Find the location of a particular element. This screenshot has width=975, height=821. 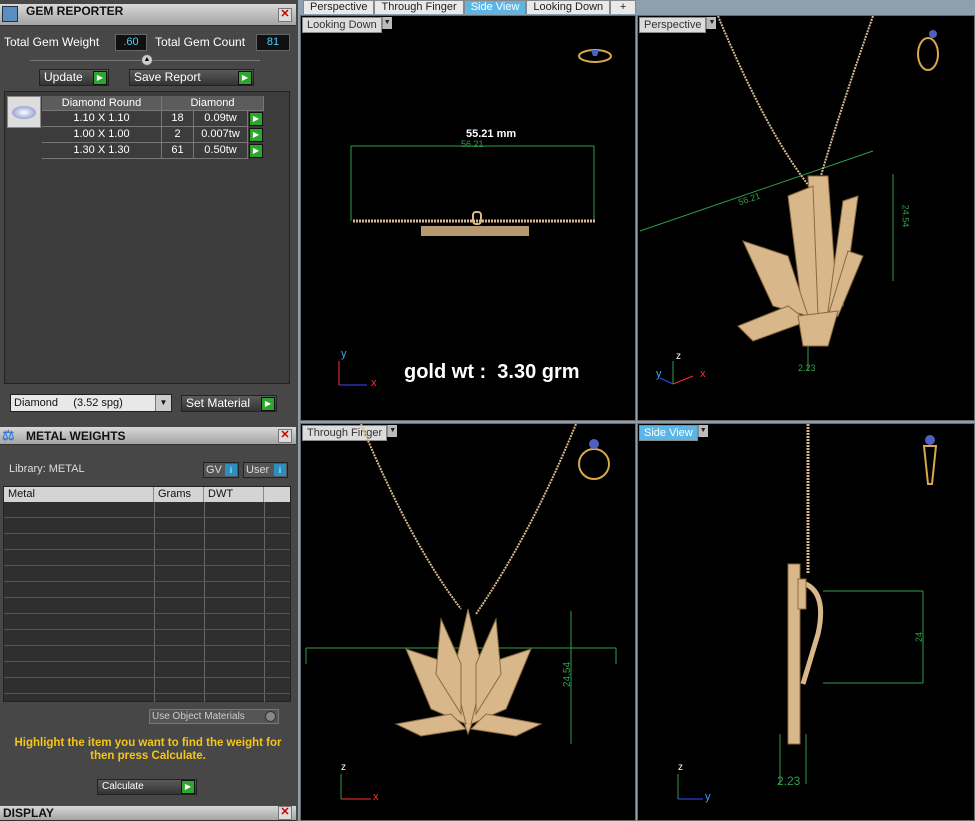

library-label: Library: METAL is located at coordinates (47, 469).